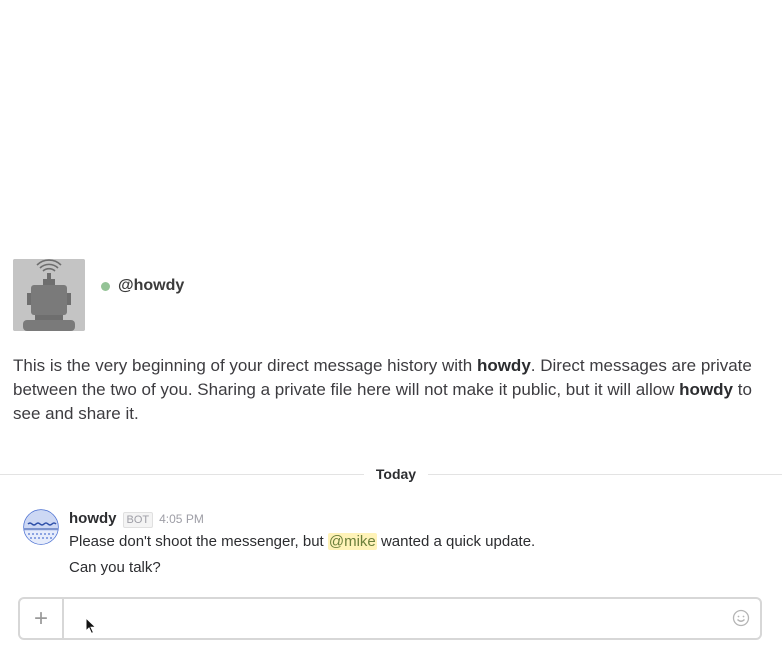 This screenshot has width=782, height=660. I want to click on message-composer: +, so click(390, 618).